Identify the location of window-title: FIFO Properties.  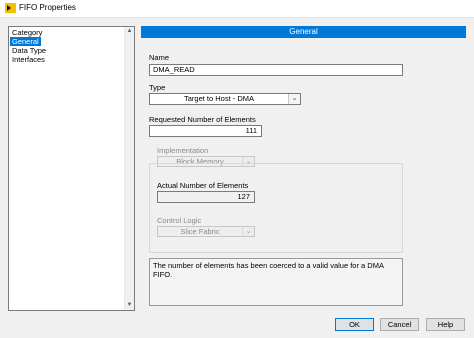
(47, 7).